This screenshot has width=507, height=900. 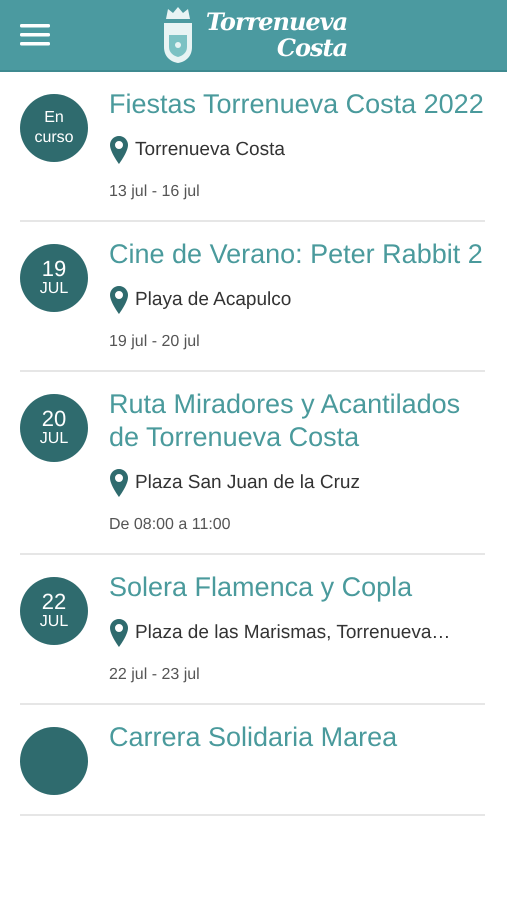 I want to click on badge-day: 22, so click(x=54, y=602).